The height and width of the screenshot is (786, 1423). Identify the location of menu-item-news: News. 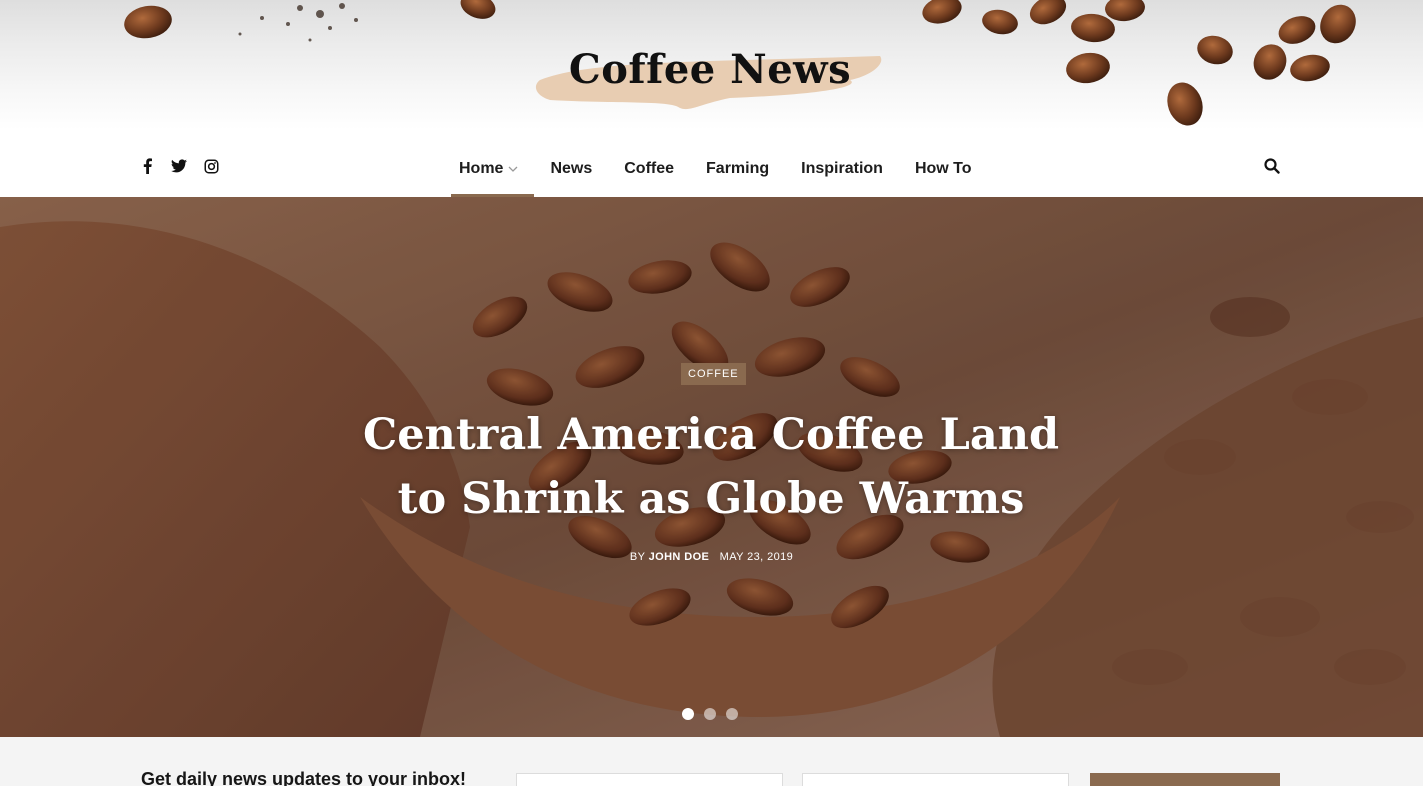
(571, 168).